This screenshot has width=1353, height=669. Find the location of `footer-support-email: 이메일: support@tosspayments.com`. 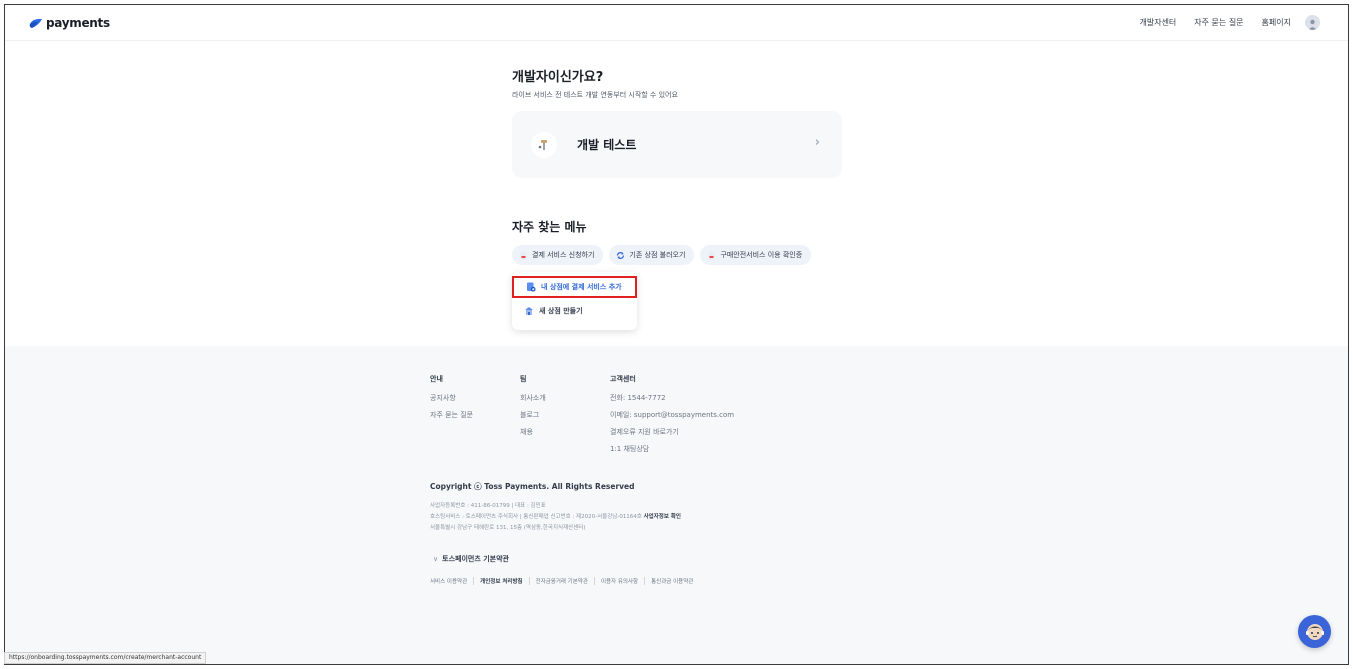

footer-support-email: 이메일: support@tosspayments.com is located at coordinates (672, 415).